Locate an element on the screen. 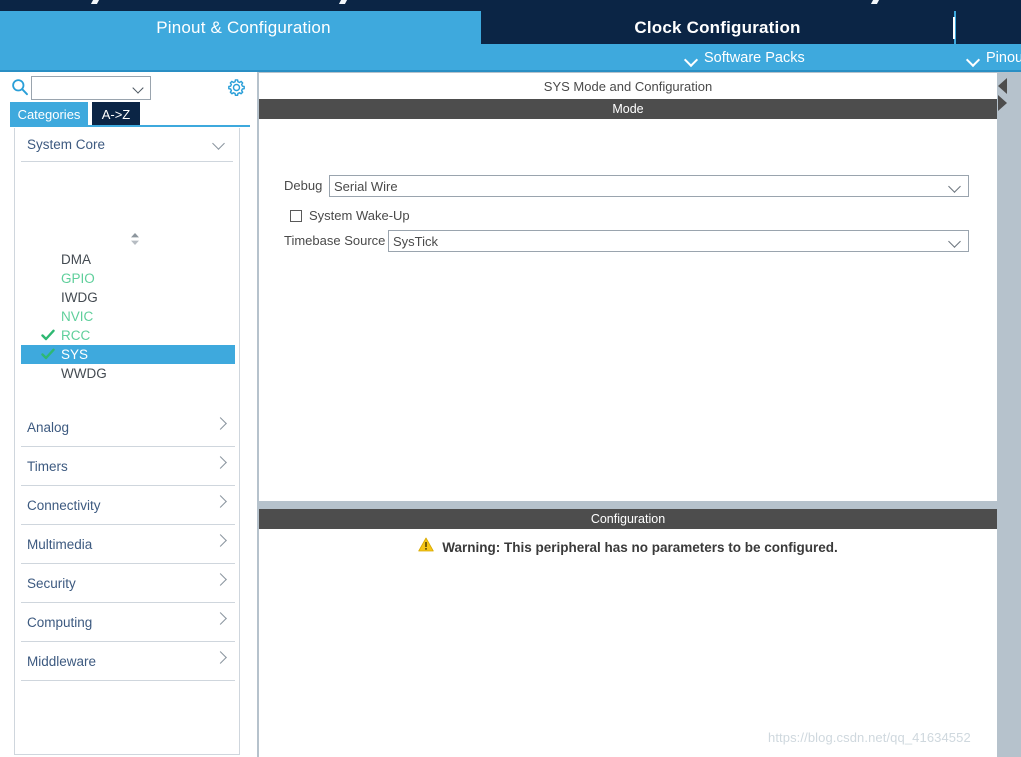  tab-clock-configuration-label: Clock Configuration is located at coordinates (717, 27).